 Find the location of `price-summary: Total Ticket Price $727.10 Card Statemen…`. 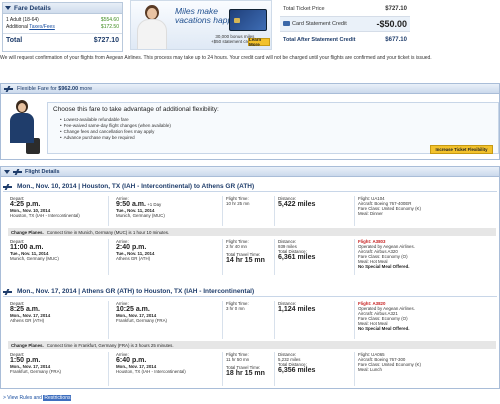

price-summary: Total Ticket Price $727.10 Card Statemen… is located at coordinates (345, 25).